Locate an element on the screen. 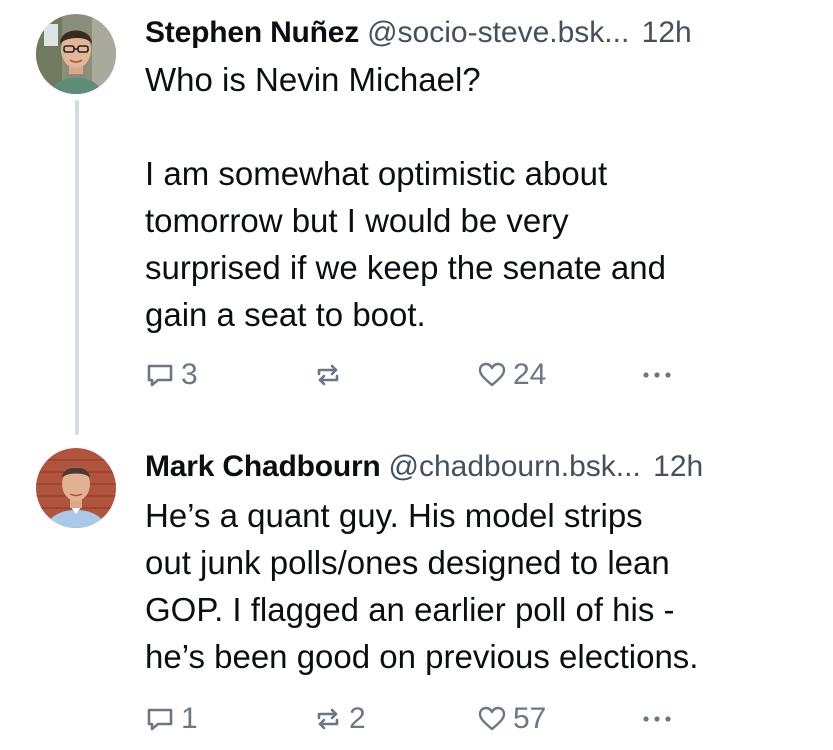 The width and height of the screenshot is (833, 750). like-count: 57 is located at coordinates (530, 718).